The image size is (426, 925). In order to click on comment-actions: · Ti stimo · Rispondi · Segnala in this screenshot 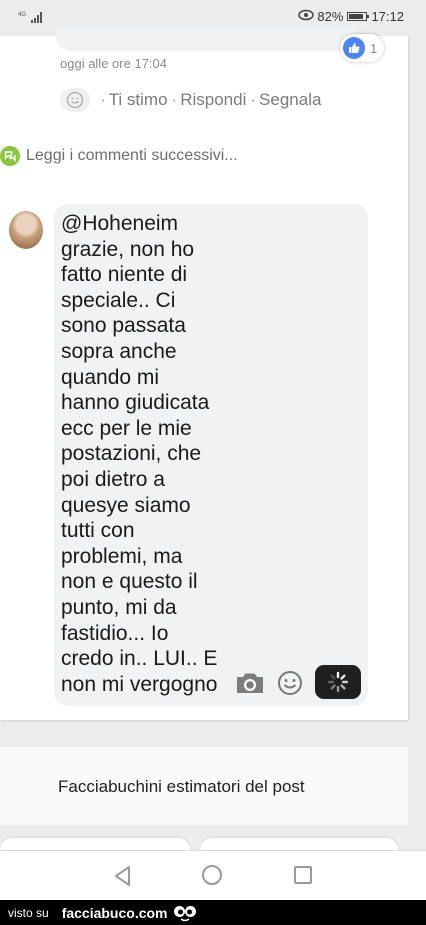, I will do `click(190, 100)`.